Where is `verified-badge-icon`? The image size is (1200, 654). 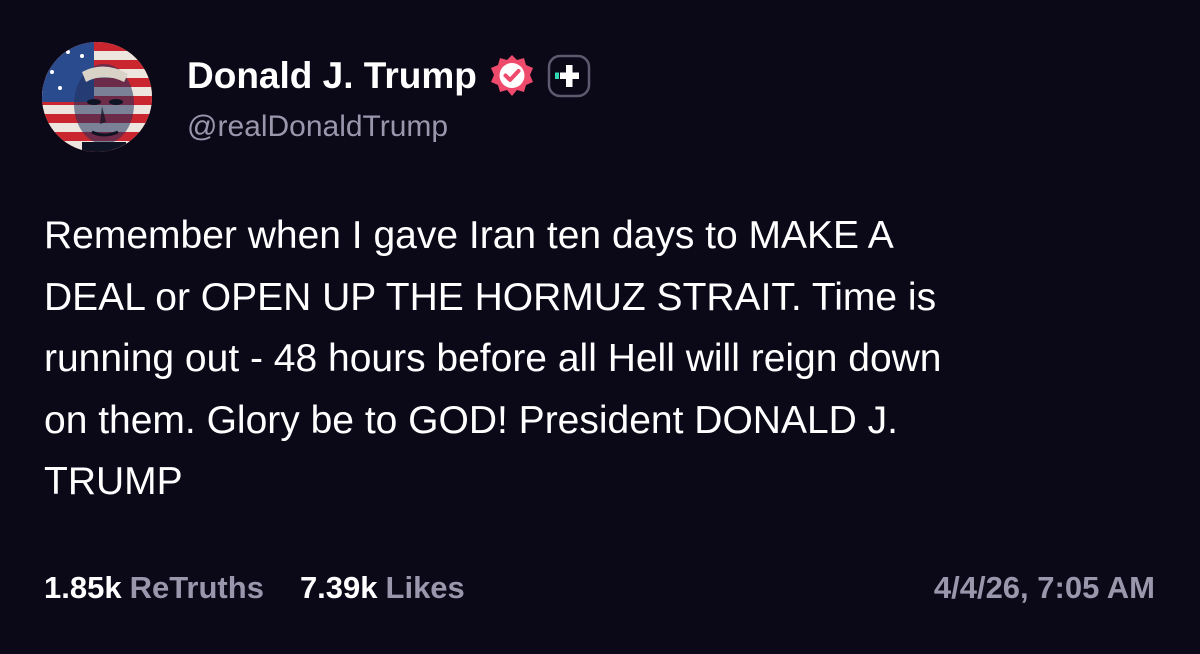 verified-badge-icon is located at coordinates (512, 76).